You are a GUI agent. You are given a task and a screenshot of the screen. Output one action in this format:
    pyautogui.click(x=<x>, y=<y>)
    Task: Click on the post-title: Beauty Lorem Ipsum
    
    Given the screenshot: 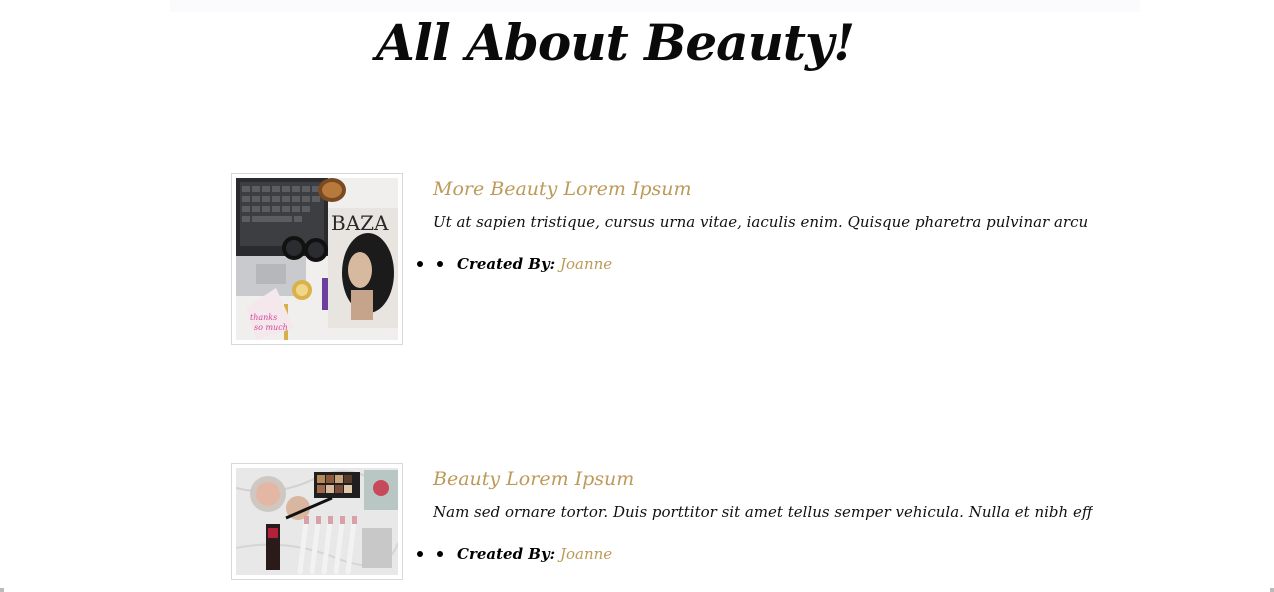 What is the action you would take?
    pyautogui.click(x=533, y=479)
    